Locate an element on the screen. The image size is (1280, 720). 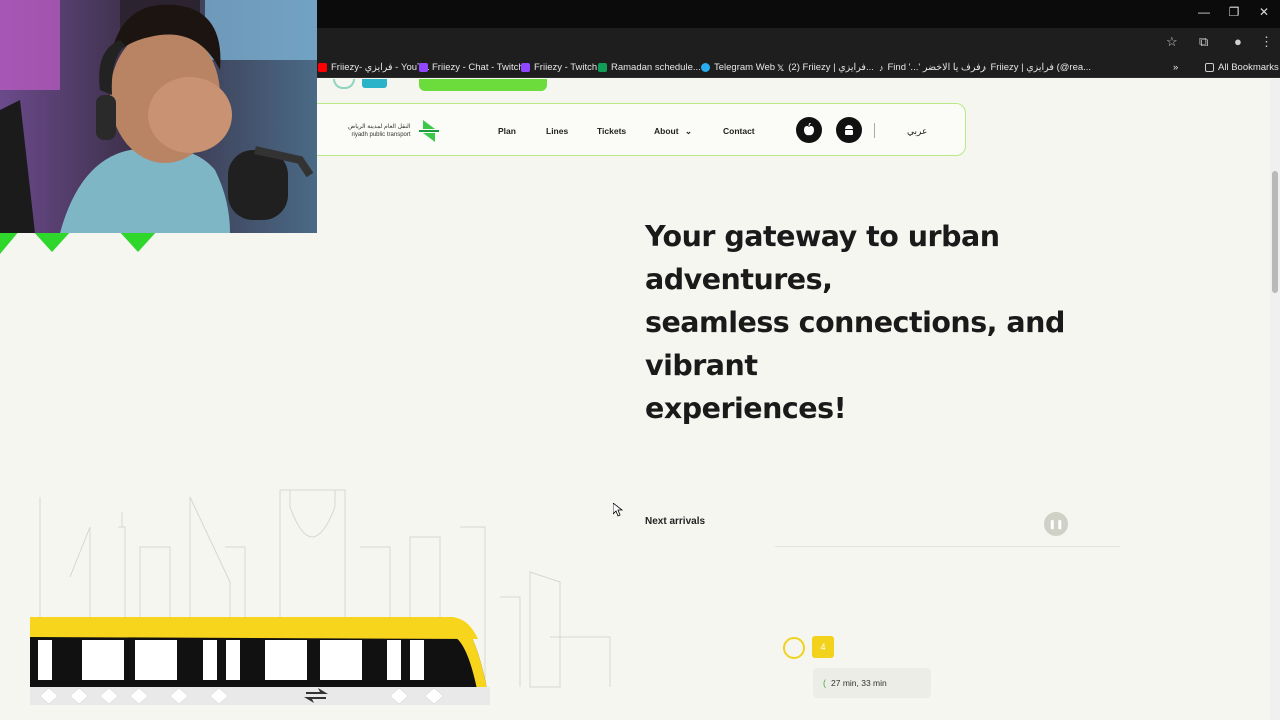
sheets-icon is located at coordinates (602, 67).